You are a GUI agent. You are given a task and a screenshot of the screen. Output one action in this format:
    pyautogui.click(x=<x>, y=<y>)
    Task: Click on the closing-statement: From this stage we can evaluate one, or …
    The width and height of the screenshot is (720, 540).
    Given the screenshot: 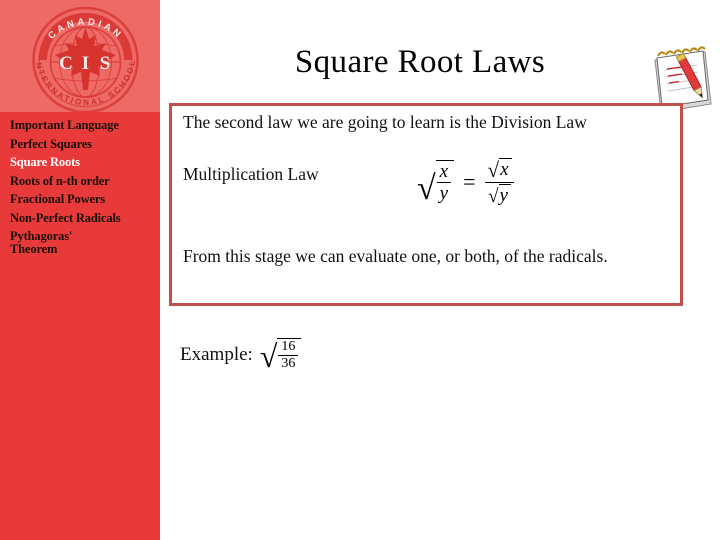 What is the action you would take?
    pyautogui.click(x=395, y=256)
    